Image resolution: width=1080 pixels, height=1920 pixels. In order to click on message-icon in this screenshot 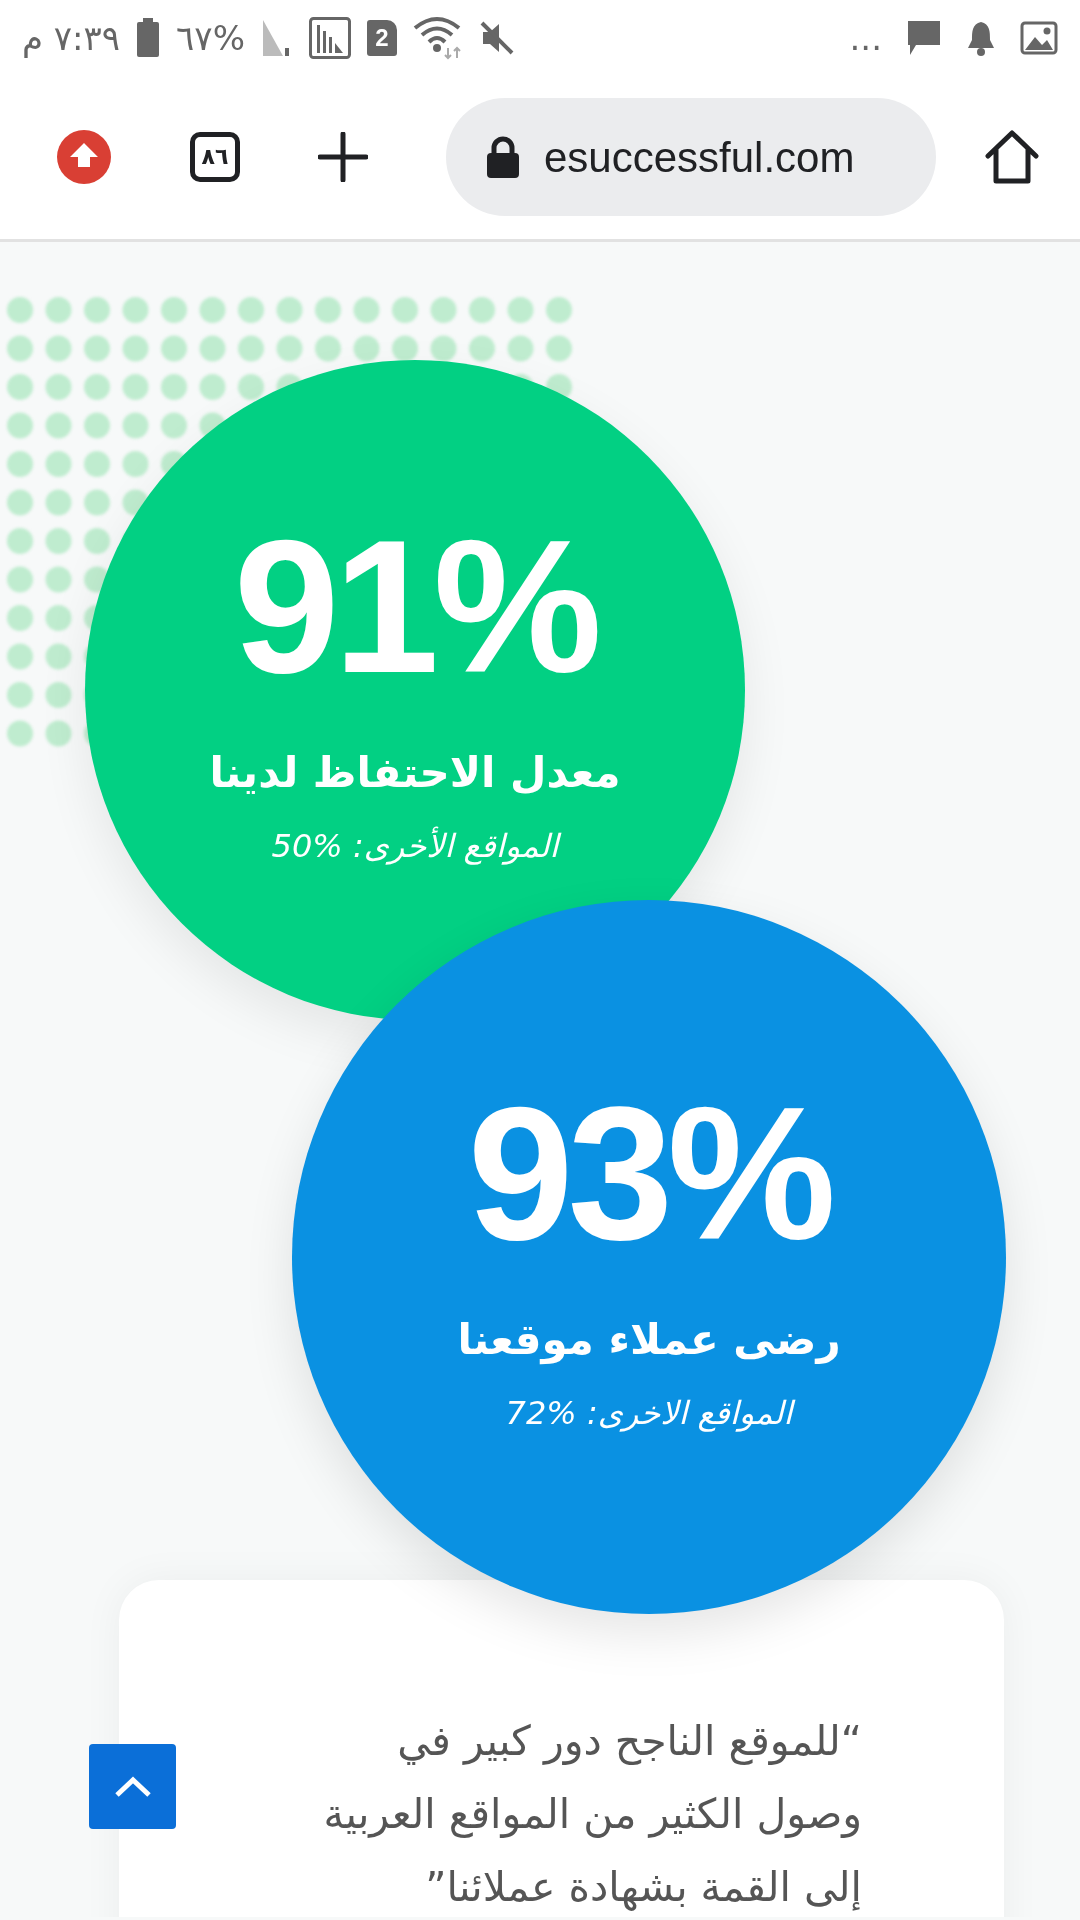, I will do `click(924, 37)`.